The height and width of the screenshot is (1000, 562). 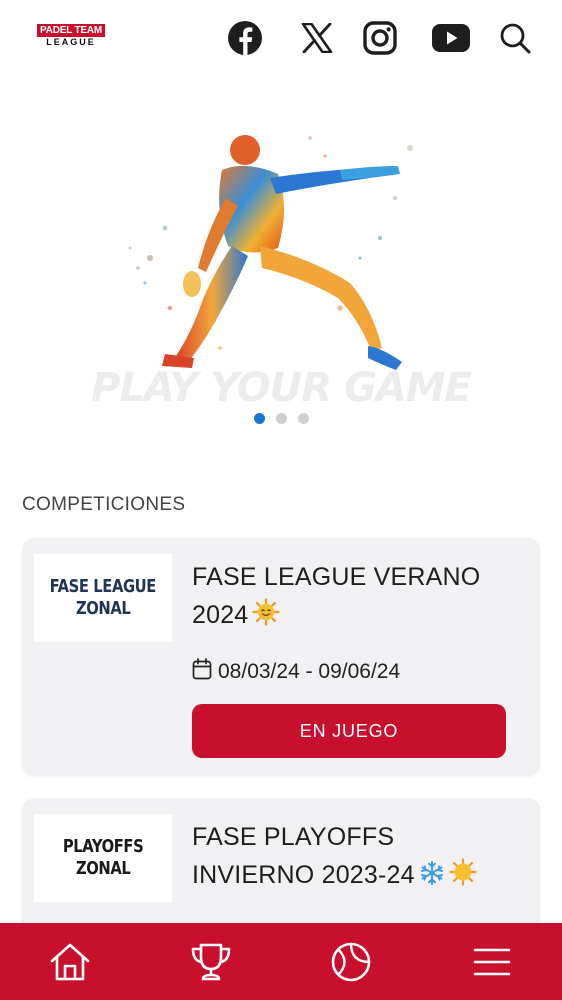 I want to click on competition-logo-line1: FASE LEAGUE, so click(x=103, y=586).